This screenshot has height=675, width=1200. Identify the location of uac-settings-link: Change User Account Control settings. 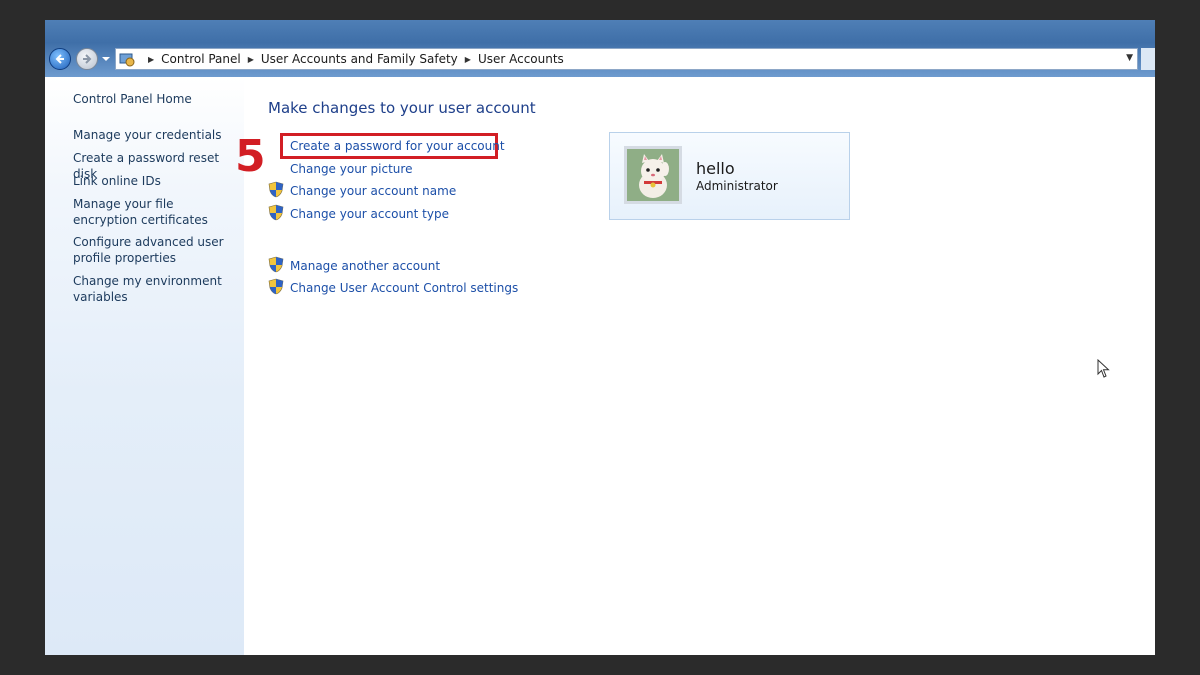
(404, 288).